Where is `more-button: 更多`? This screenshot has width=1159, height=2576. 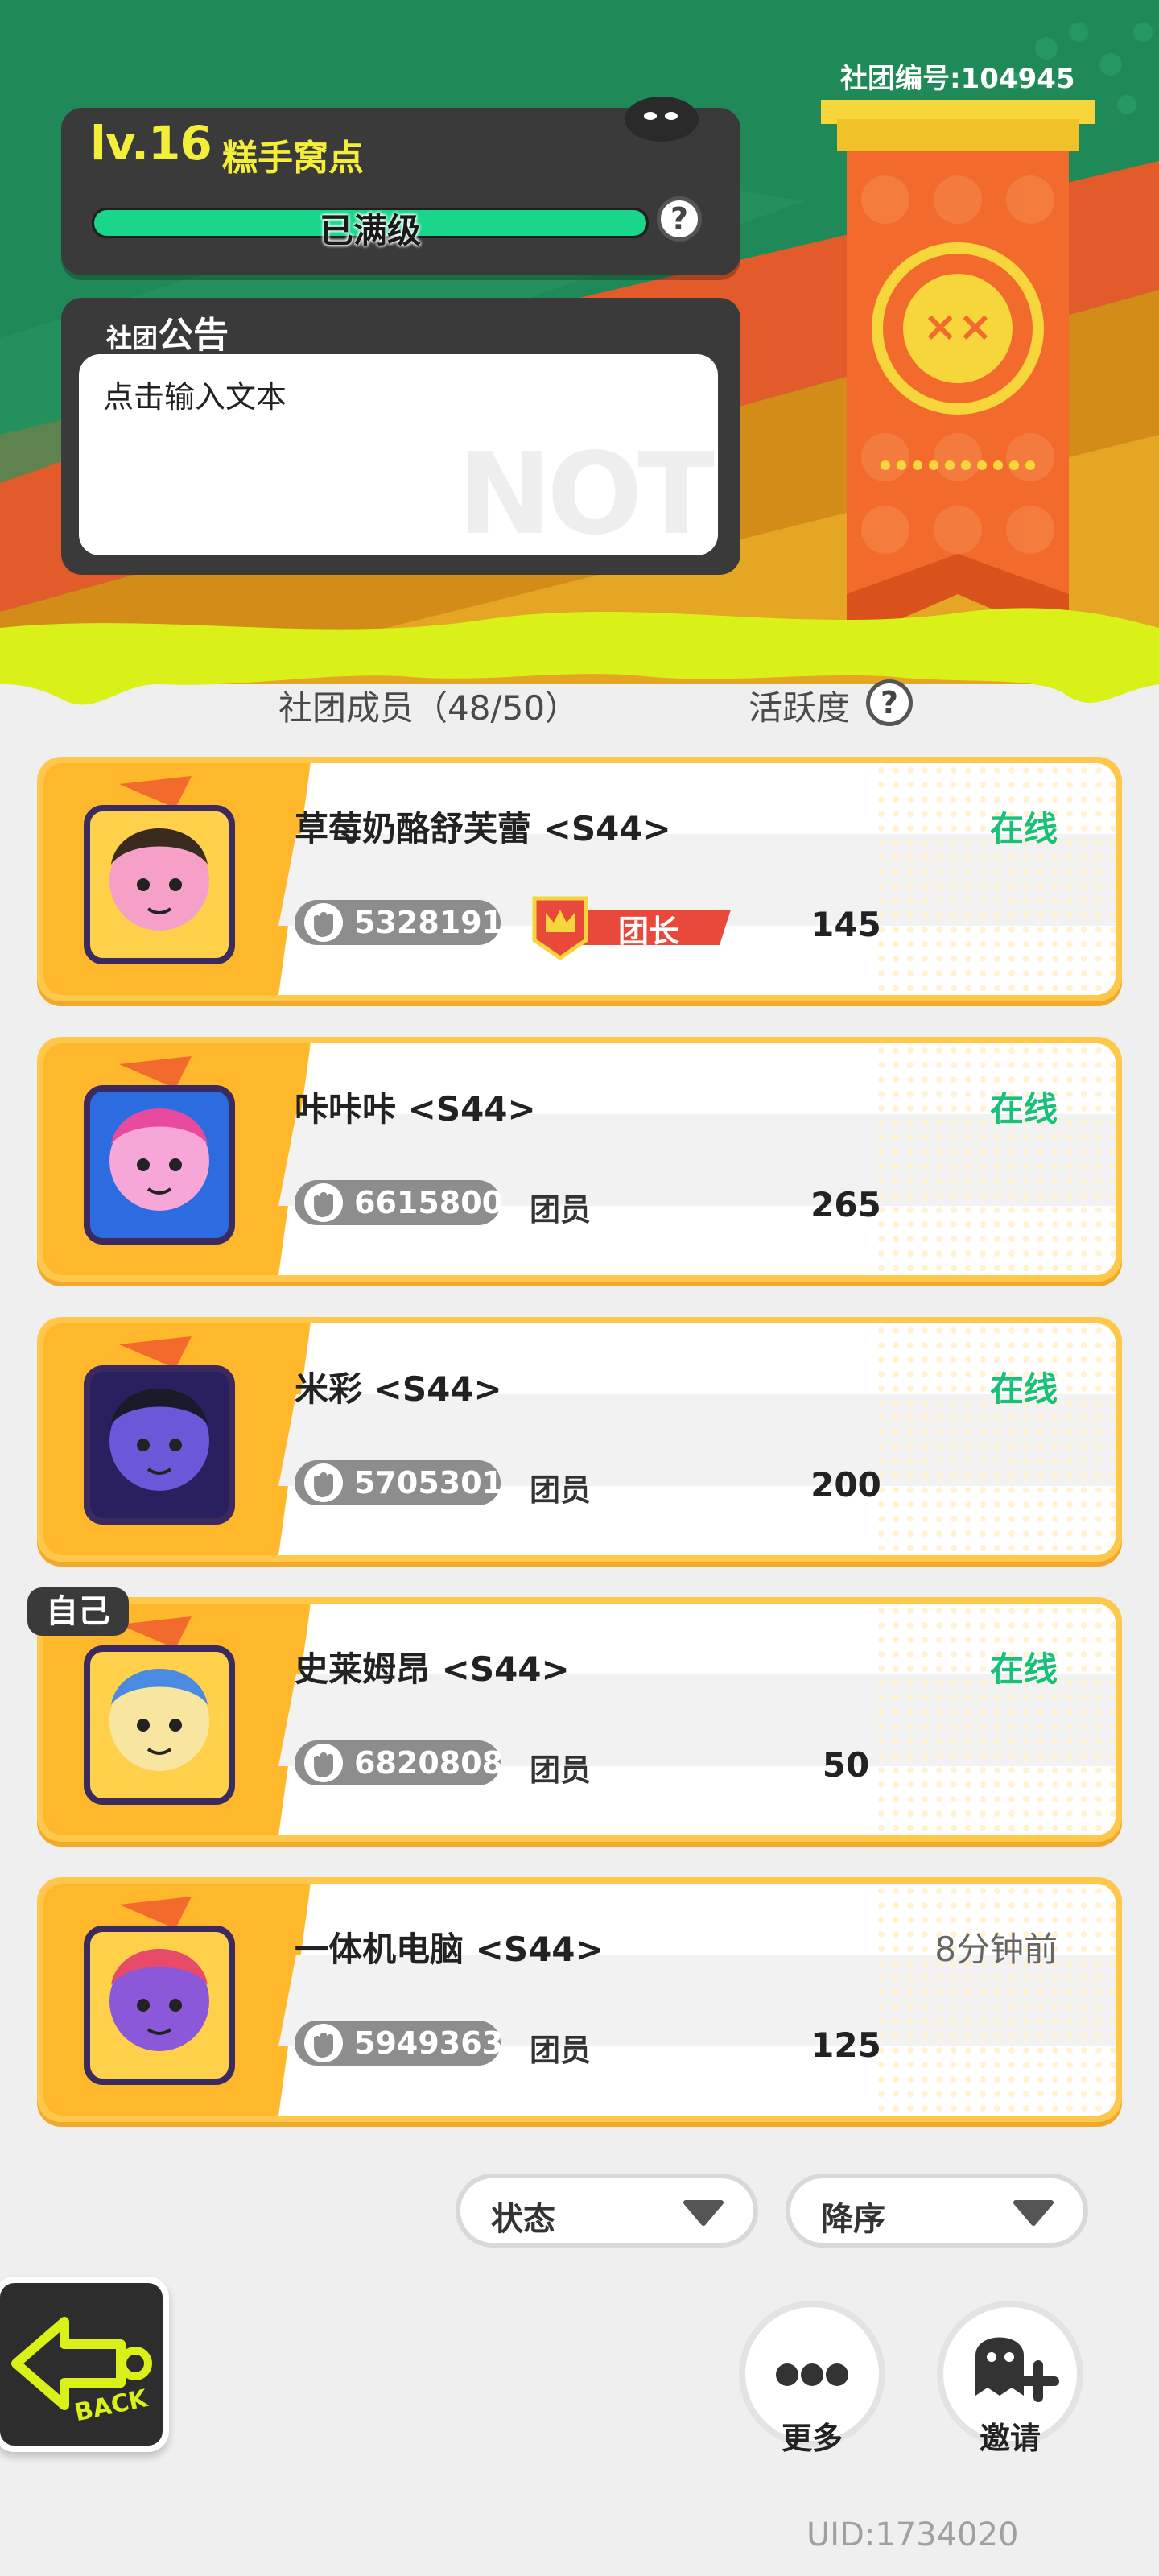 more-button: 更多 is located at coordinates (812, 2378).